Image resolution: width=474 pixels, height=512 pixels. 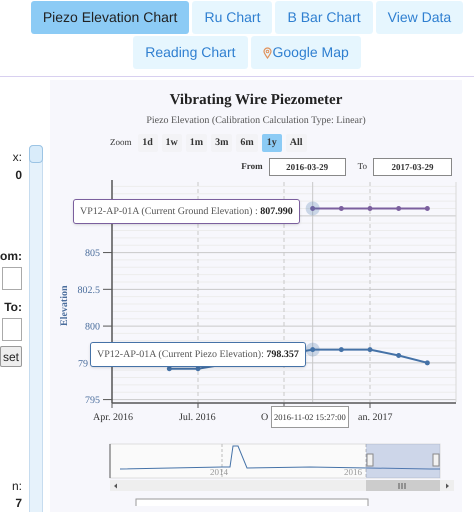 I want to click on zoom-button: 1y, so click(x=272, y=143).